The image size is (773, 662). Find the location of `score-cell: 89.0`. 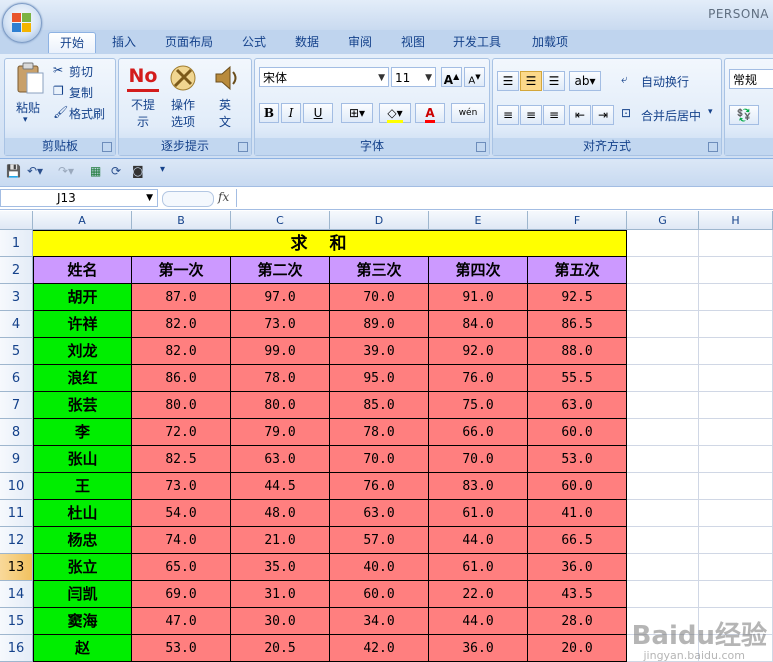

score-cell: 89.0 is located at coordinates (379, 324).